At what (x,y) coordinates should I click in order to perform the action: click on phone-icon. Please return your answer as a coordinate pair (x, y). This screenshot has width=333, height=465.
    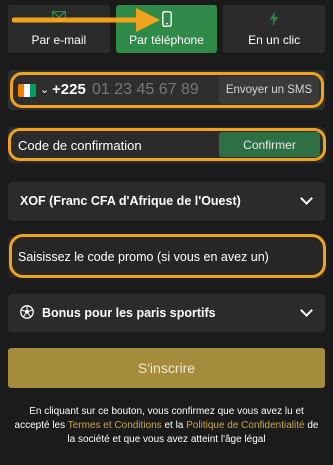
    Looking at the image, I should click on (166, 20).